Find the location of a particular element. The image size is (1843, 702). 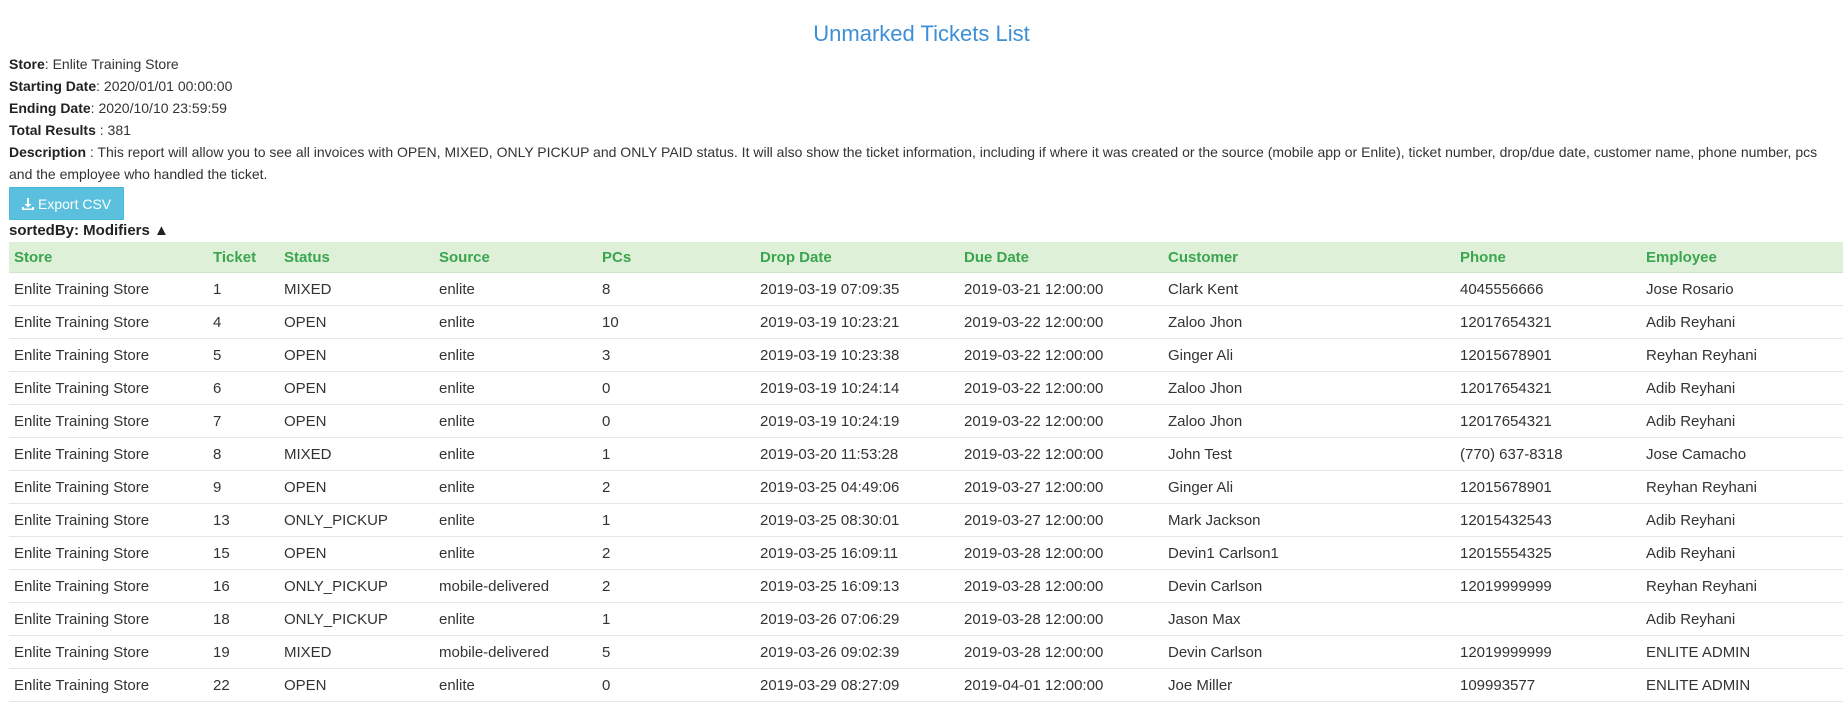

cell-pcs: 2 is located at coordinates (676, 586).